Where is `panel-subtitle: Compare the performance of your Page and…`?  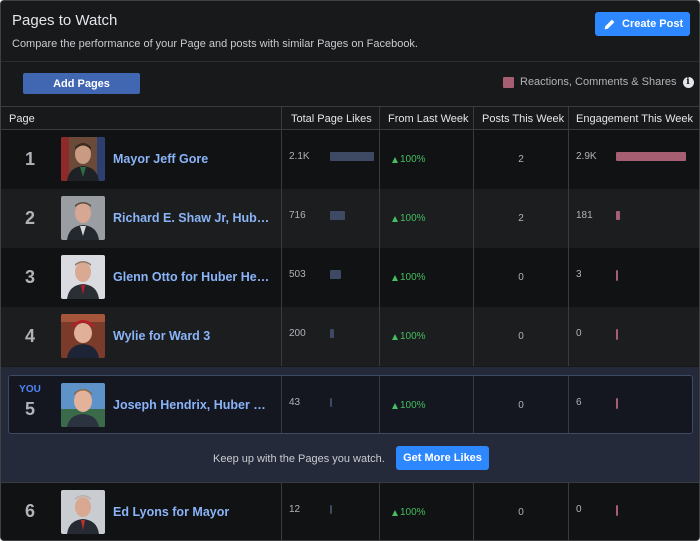
panel-subtitle: Compare the performance of your Page and… is located at coordinates (215, 44).